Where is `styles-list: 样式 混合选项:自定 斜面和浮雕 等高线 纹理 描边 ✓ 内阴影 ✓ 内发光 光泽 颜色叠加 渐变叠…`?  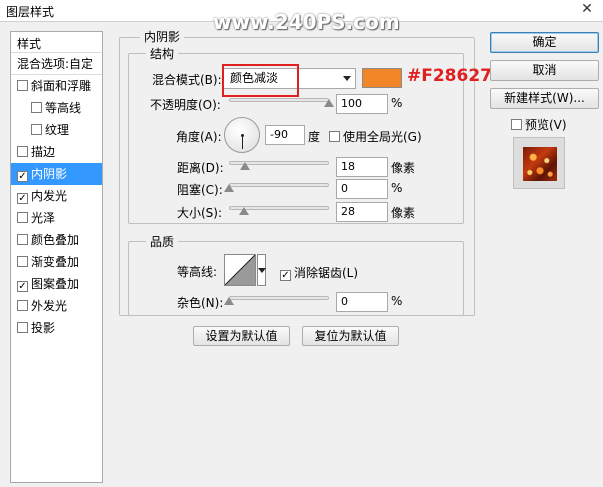
styles-list: 样式 混合选项:自定 斜面和浮雕 等高线 纹理 描边 ✓ 内阴影 ✓ 内发光 光泽 颜色叠加 渐变叠… is located at coordinates (56, 257).